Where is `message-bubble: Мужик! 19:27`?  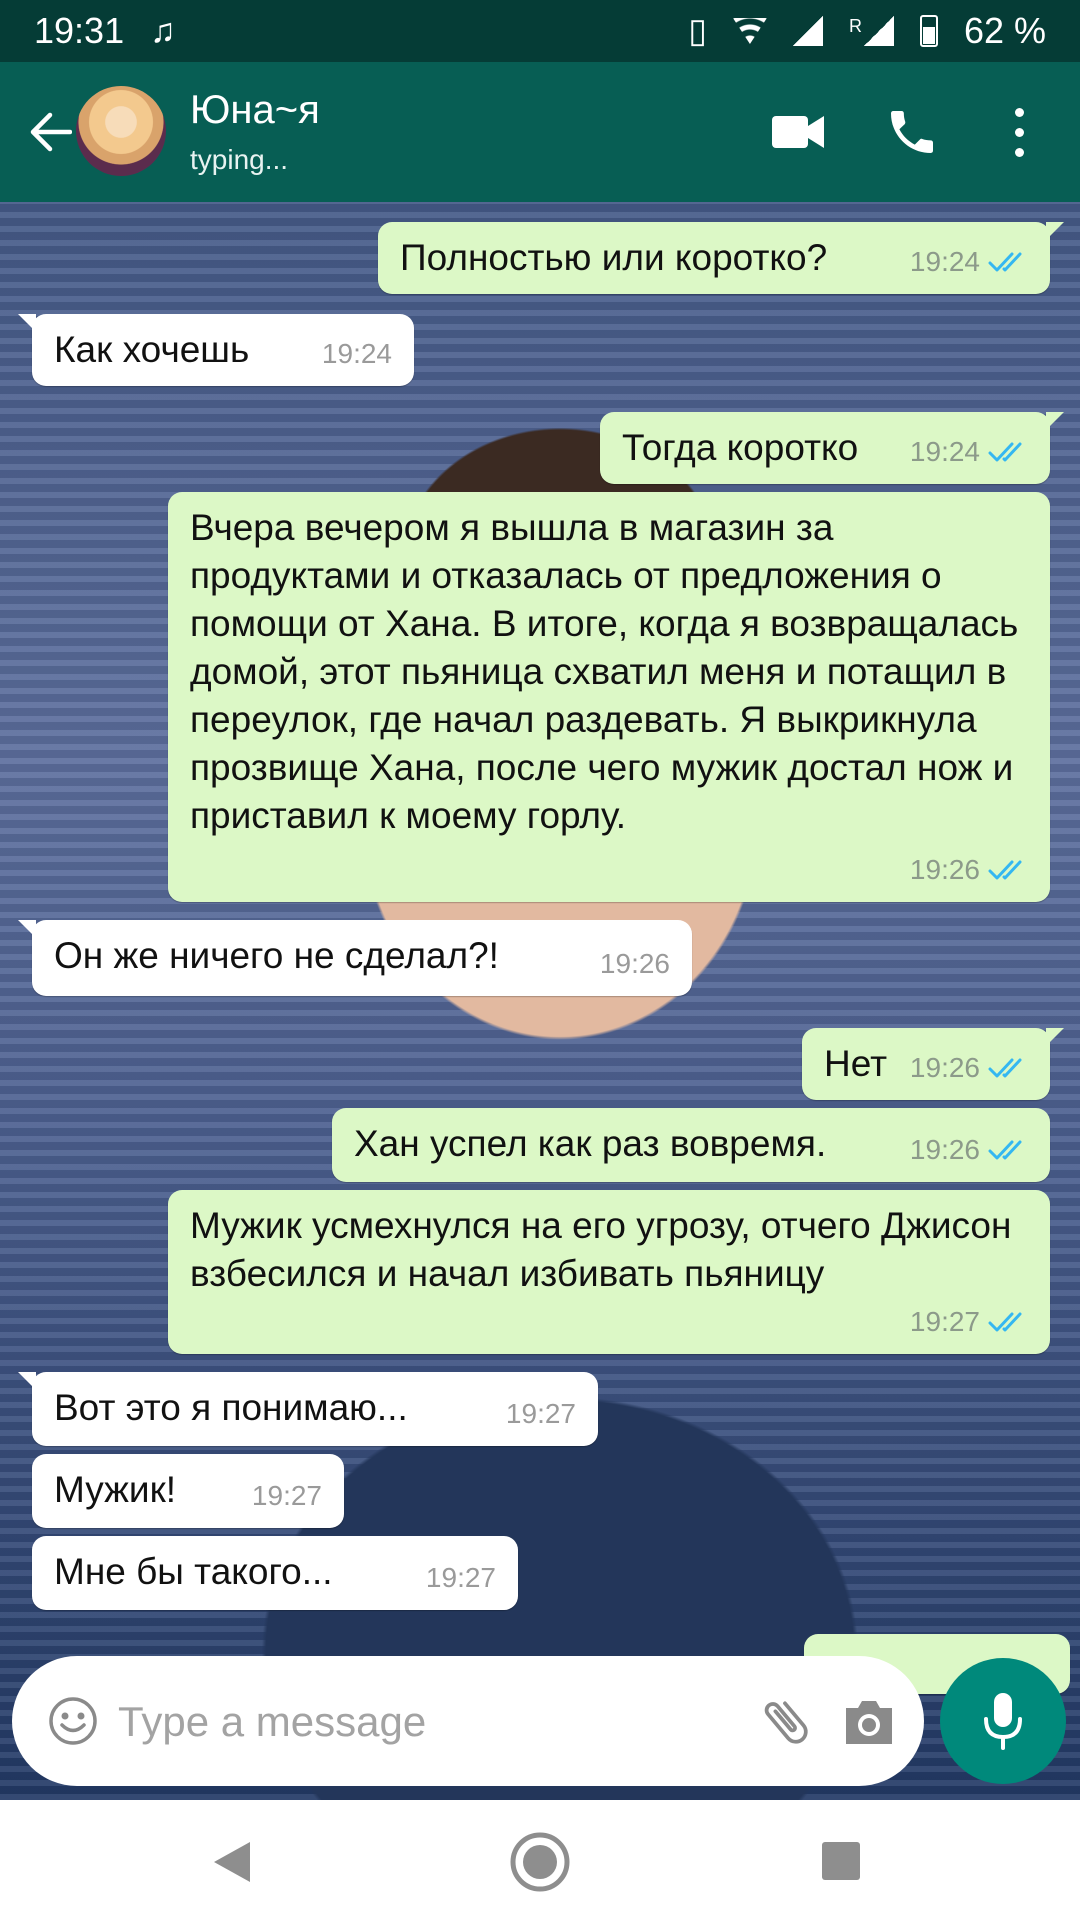 message-bubble: Мужик! 19:27 is located at coordinates (188, 1491).